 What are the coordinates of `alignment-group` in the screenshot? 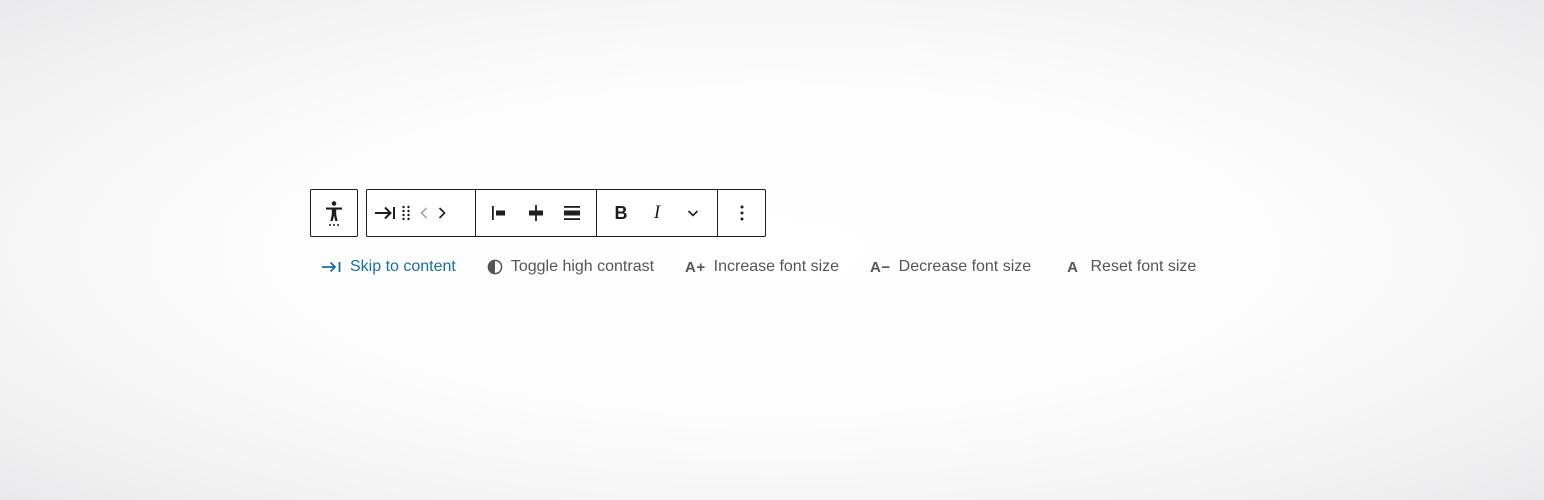 It's located at (535, 213).